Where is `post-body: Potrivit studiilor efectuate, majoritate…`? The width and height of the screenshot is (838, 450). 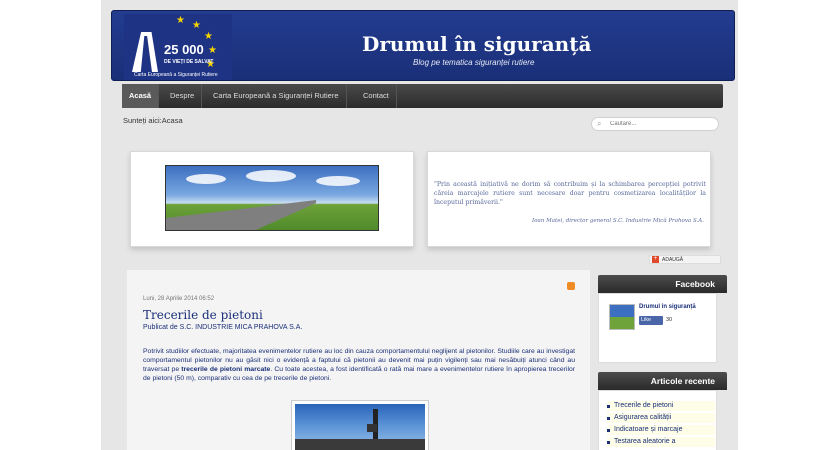 post-body: Potrivit studiilor efectuate, majoritate… is located at coordinates (359, 365).